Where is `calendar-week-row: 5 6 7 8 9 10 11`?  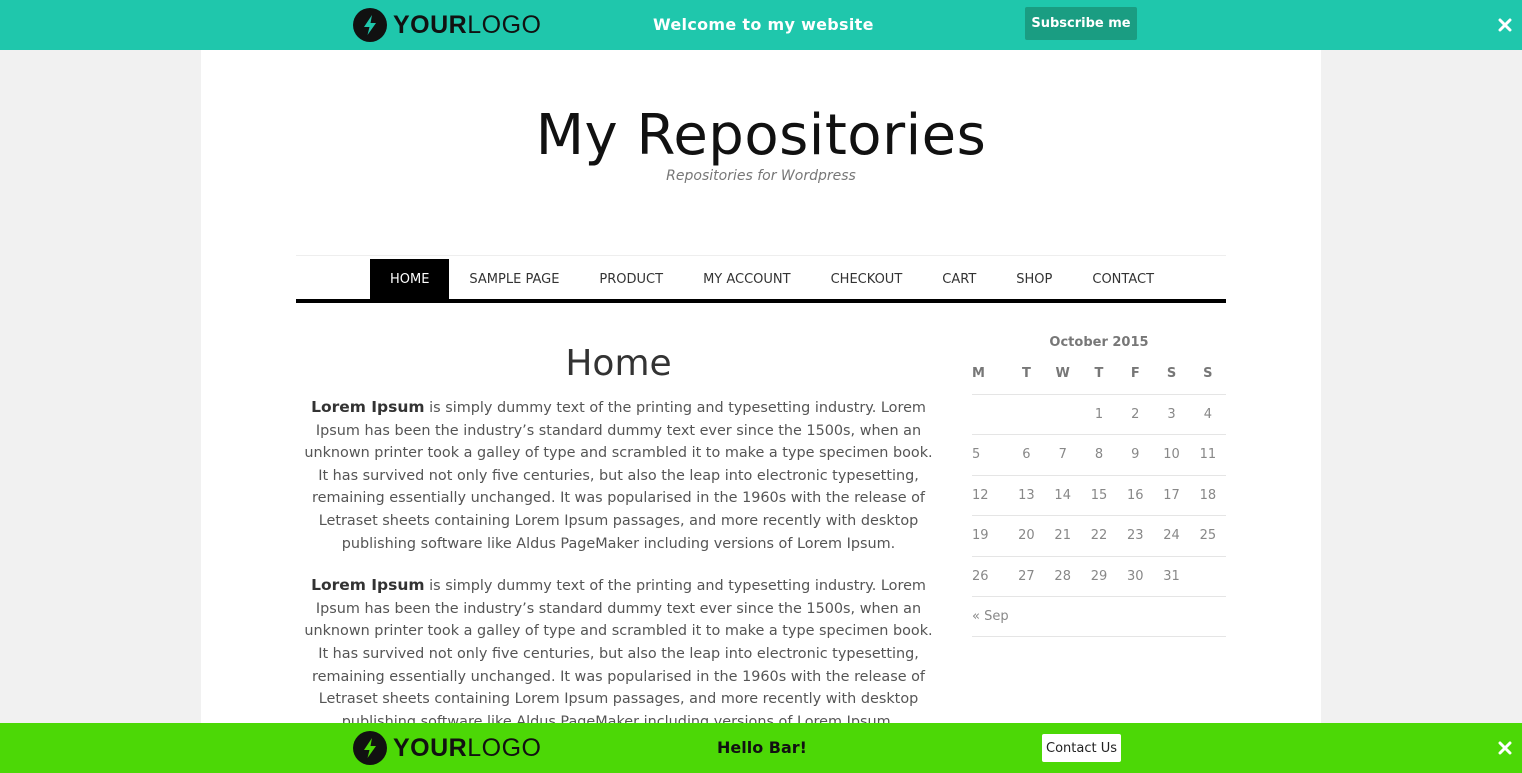 calendar-week-row: 5 6 7 8 9 10 11 is located at coordinates (1099, 455).